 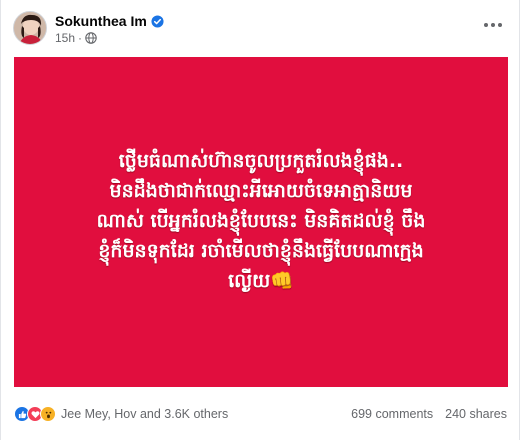 What do you see at coordinates (261, 191) in the screenshot?
I see `banner-line: មិនដឹងថាជាក់ឈ្មោះអីអោយចំទេអាត្មានិយម` at bounding box center [261, 191].